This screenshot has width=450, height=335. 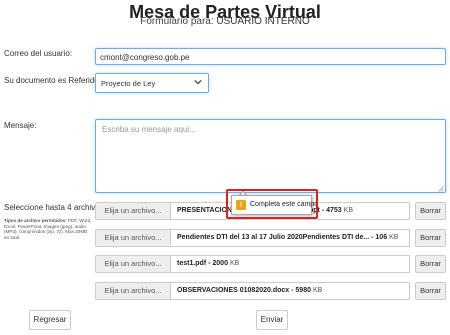 I want to click on file-size: - 5980, so click(x=301, y=290).